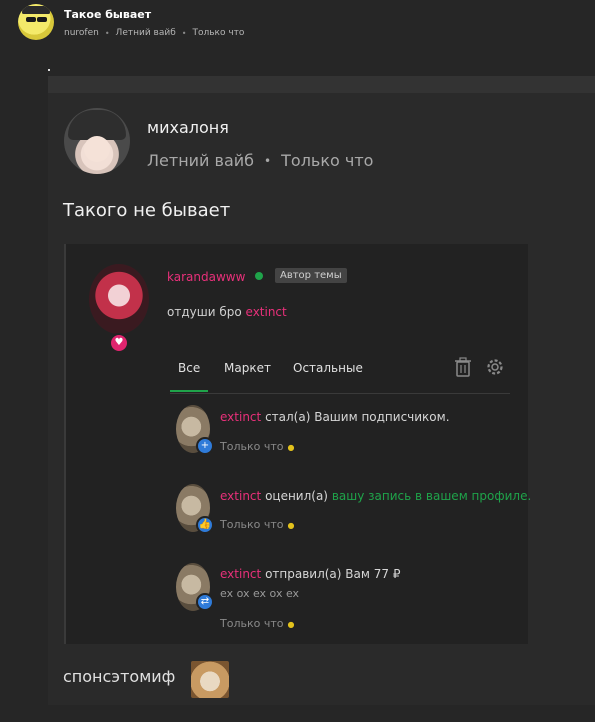 This screenshot has height=722, width=595. Describe the element at coordinates (119, 343) in the screenshot. I see `heart-icon: ♥` at that location.